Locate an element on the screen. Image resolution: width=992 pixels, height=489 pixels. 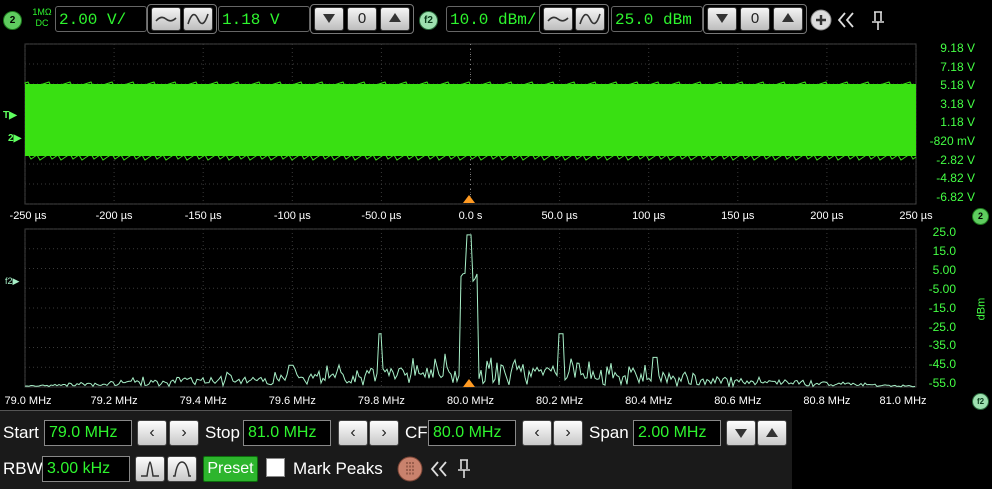
f2-offset-up-button is located at coordinates (788, 19).